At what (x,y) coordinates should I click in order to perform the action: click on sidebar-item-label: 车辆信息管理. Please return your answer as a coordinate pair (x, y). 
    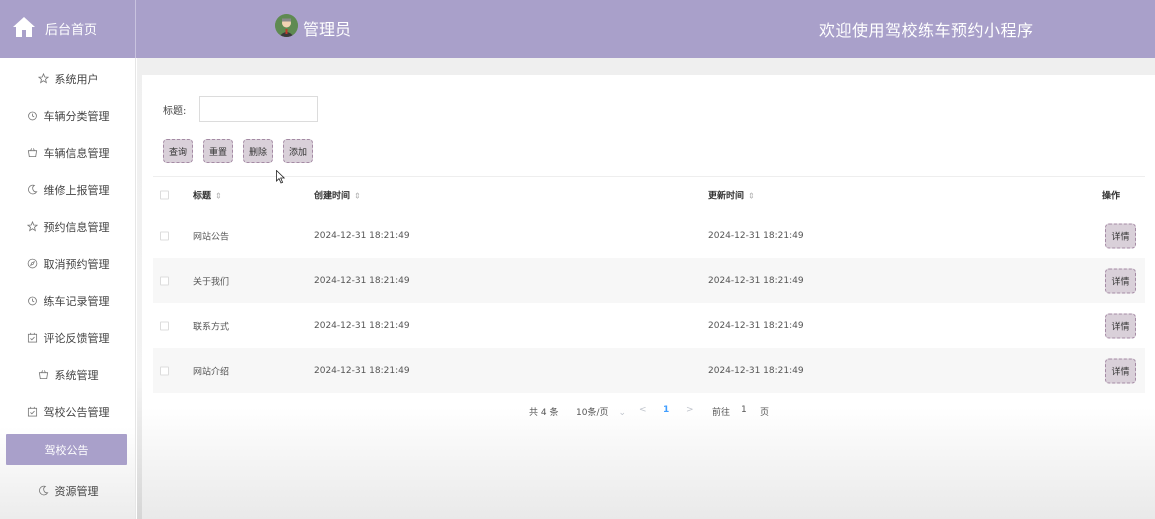
    Looking at the image, I should click on (76, 153).